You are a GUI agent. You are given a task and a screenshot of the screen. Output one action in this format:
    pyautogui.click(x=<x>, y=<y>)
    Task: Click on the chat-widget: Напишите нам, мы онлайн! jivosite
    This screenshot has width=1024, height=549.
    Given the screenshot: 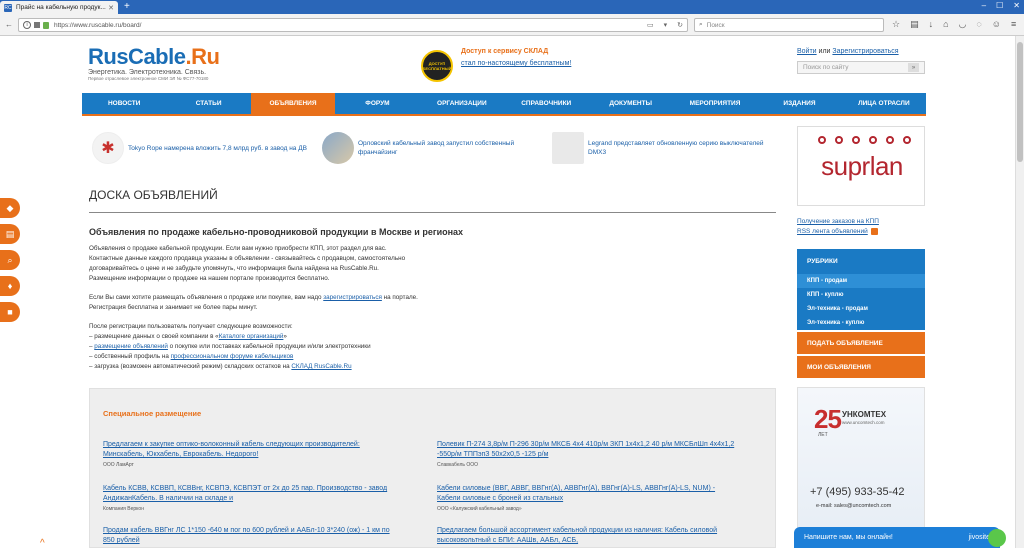 What is the action you would take?
    pyautogui.click(x=900, y=537)
    